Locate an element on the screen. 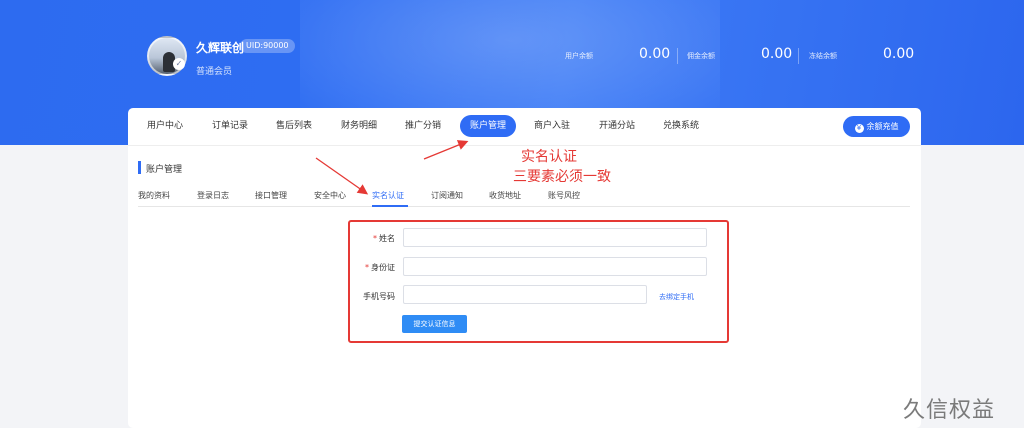 Image resolution: width=1024 pixels, height=428 pixels. id-card-input is located at coordinates (555, 266).